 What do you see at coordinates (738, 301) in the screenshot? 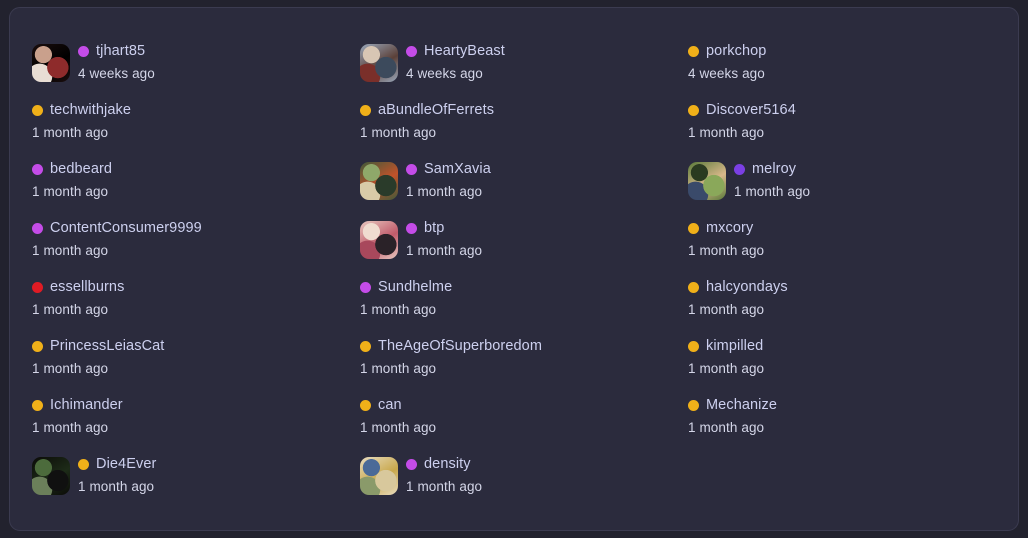
I see `user-entry: halcyondays 1 month ago` at bounding box center [738, 301].